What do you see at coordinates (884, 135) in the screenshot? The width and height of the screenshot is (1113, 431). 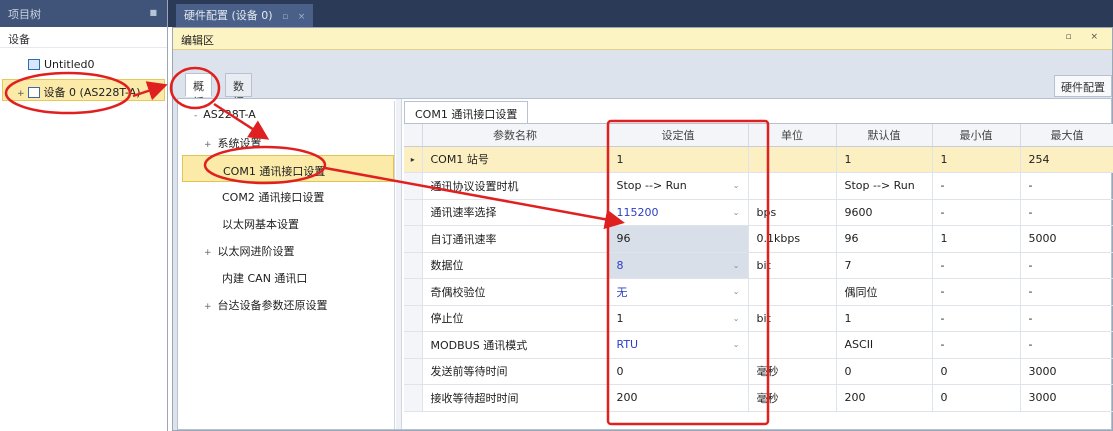 I see `column-header: 默认值` at bounding box center [884, 135].